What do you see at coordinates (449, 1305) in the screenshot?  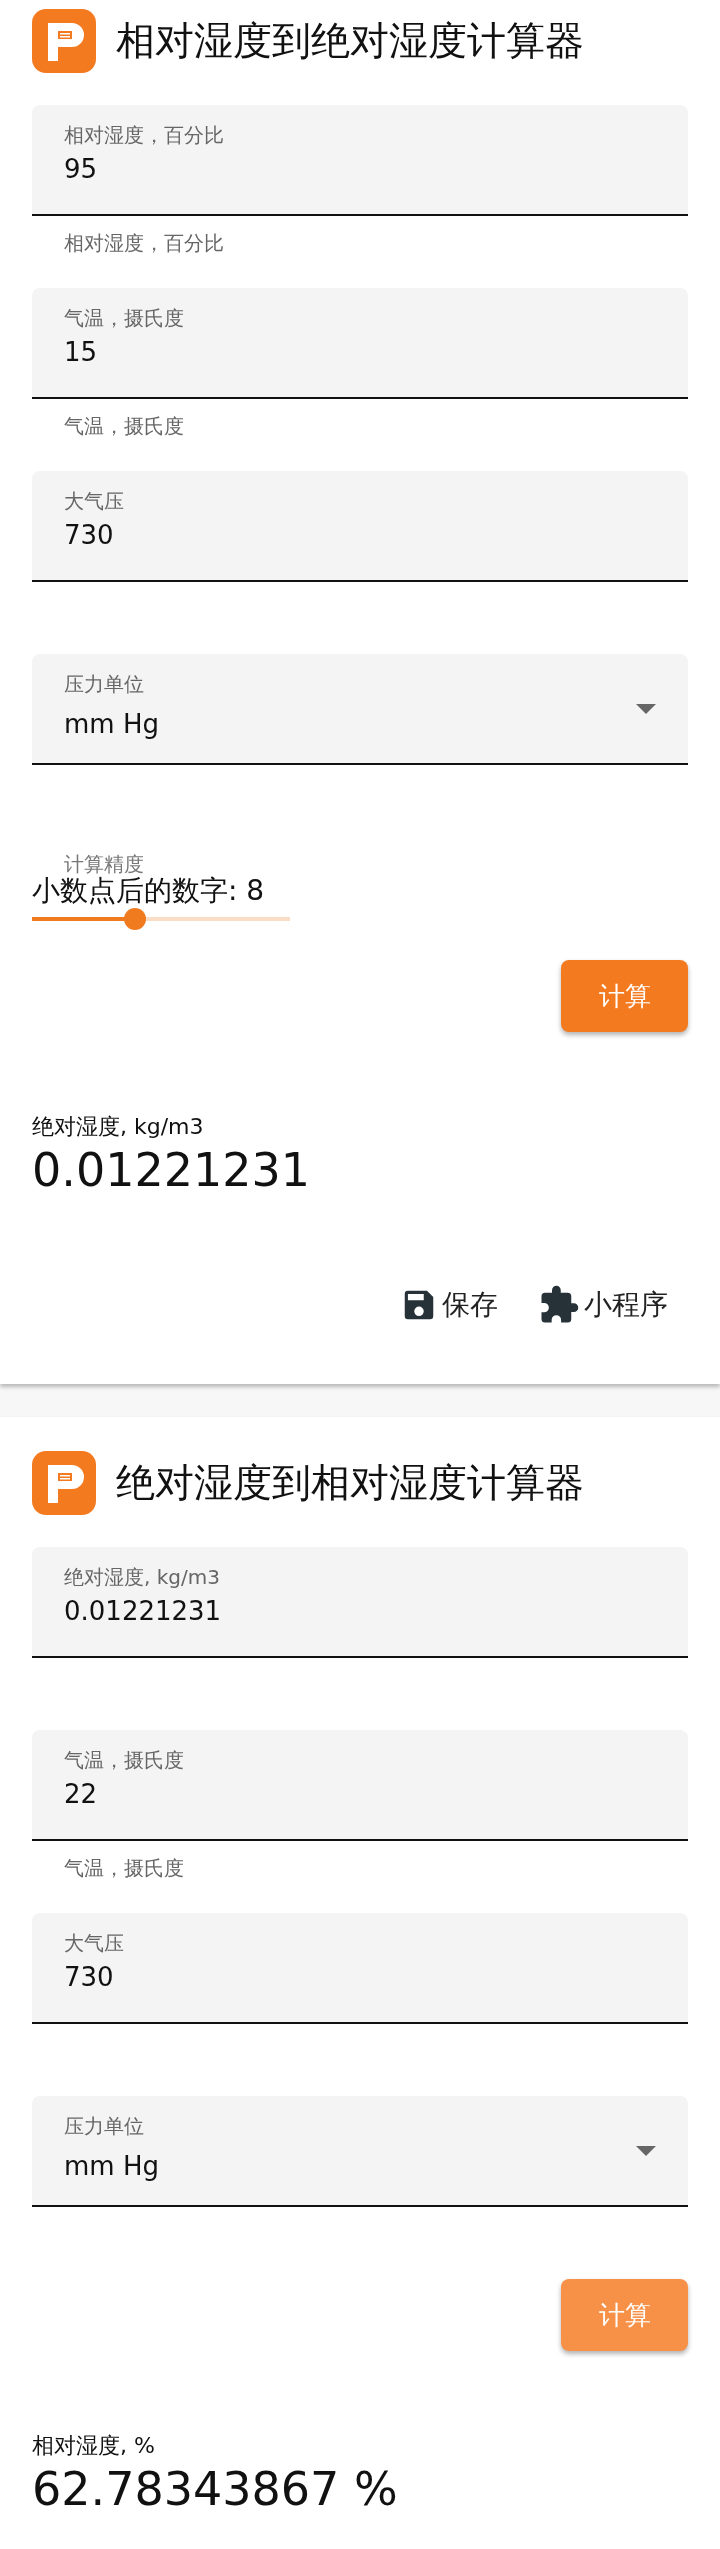 I see `save-button: 保存` at bounding box center [449, 1305].